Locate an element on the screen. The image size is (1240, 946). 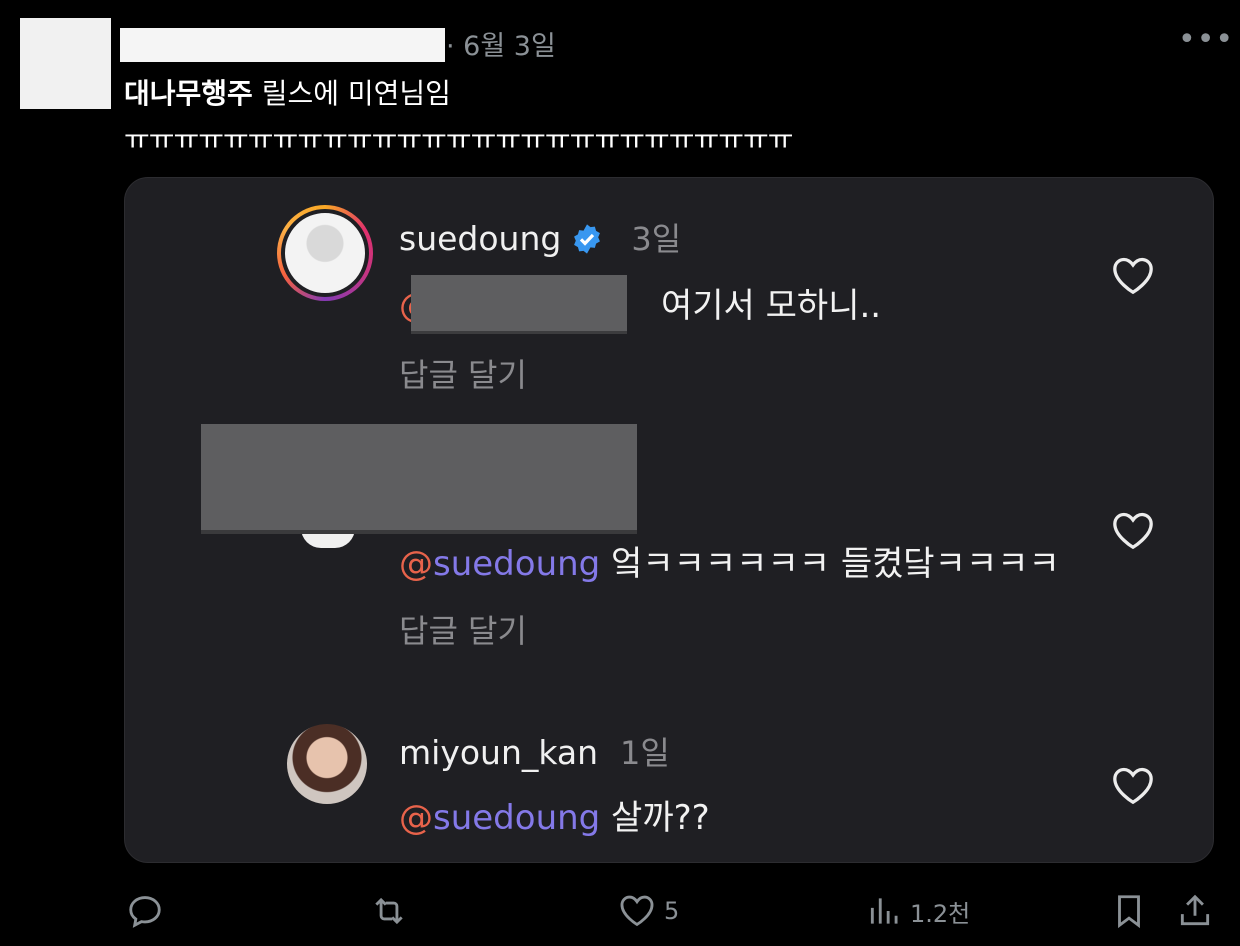
views-count: 1.2천 is located at coordinates (940, 913).